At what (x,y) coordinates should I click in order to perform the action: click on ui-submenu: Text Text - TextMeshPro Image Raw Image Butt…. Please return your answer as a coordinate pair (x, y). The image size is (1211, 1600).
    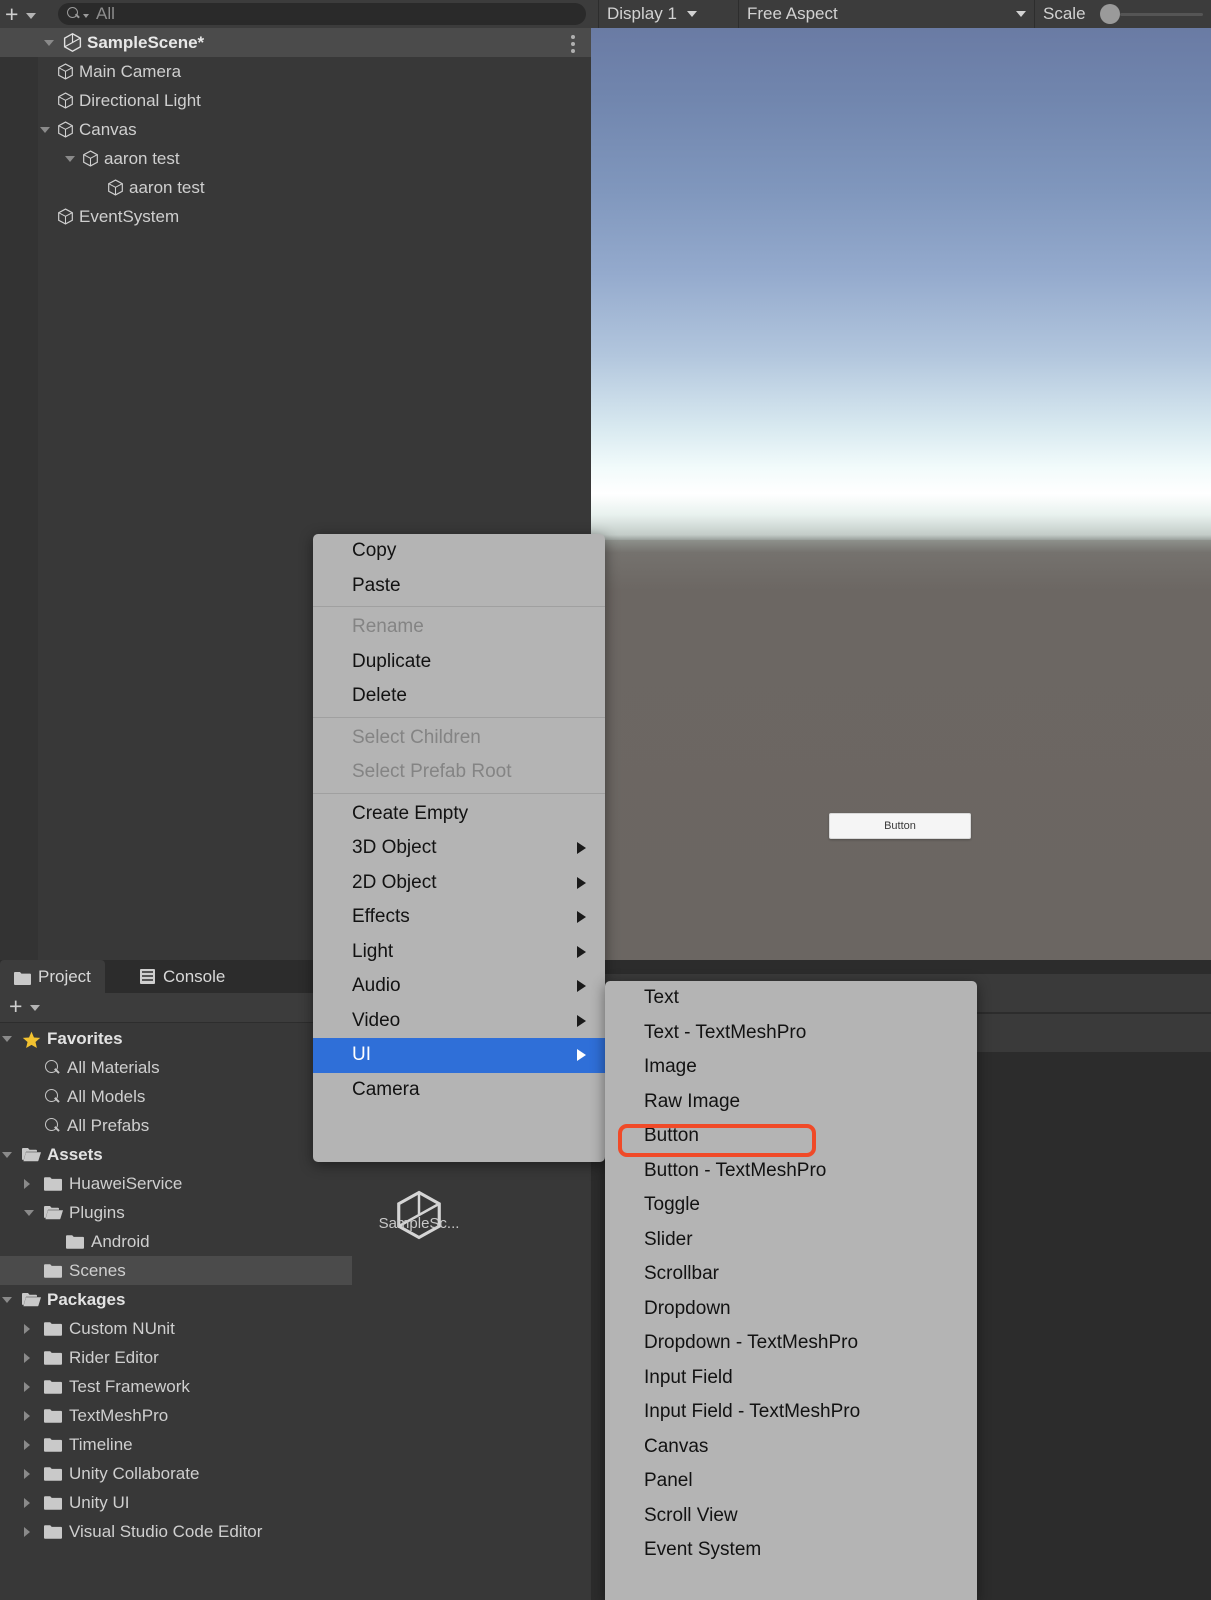
    Looking at the image, I should click on (791, 1290).